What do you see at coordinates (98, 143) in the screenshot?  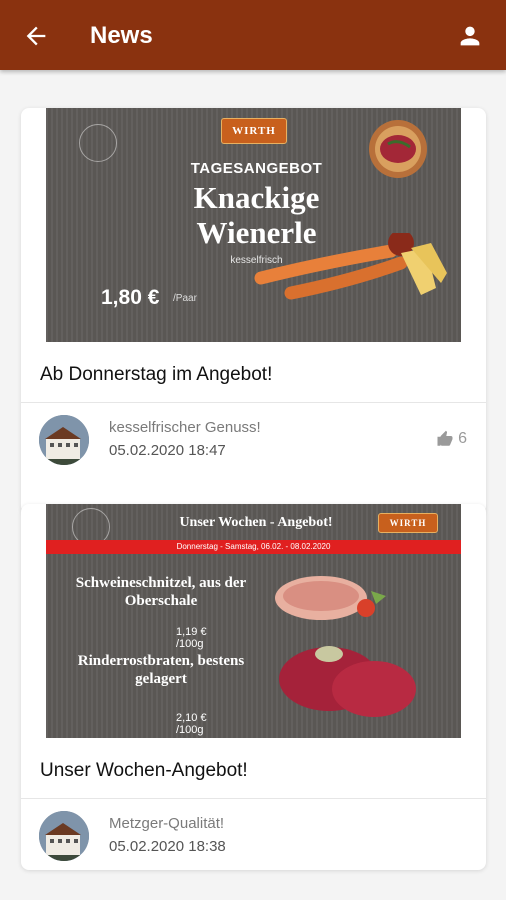 I see `butcher-seal-icon` at bounding box center [98, 143].